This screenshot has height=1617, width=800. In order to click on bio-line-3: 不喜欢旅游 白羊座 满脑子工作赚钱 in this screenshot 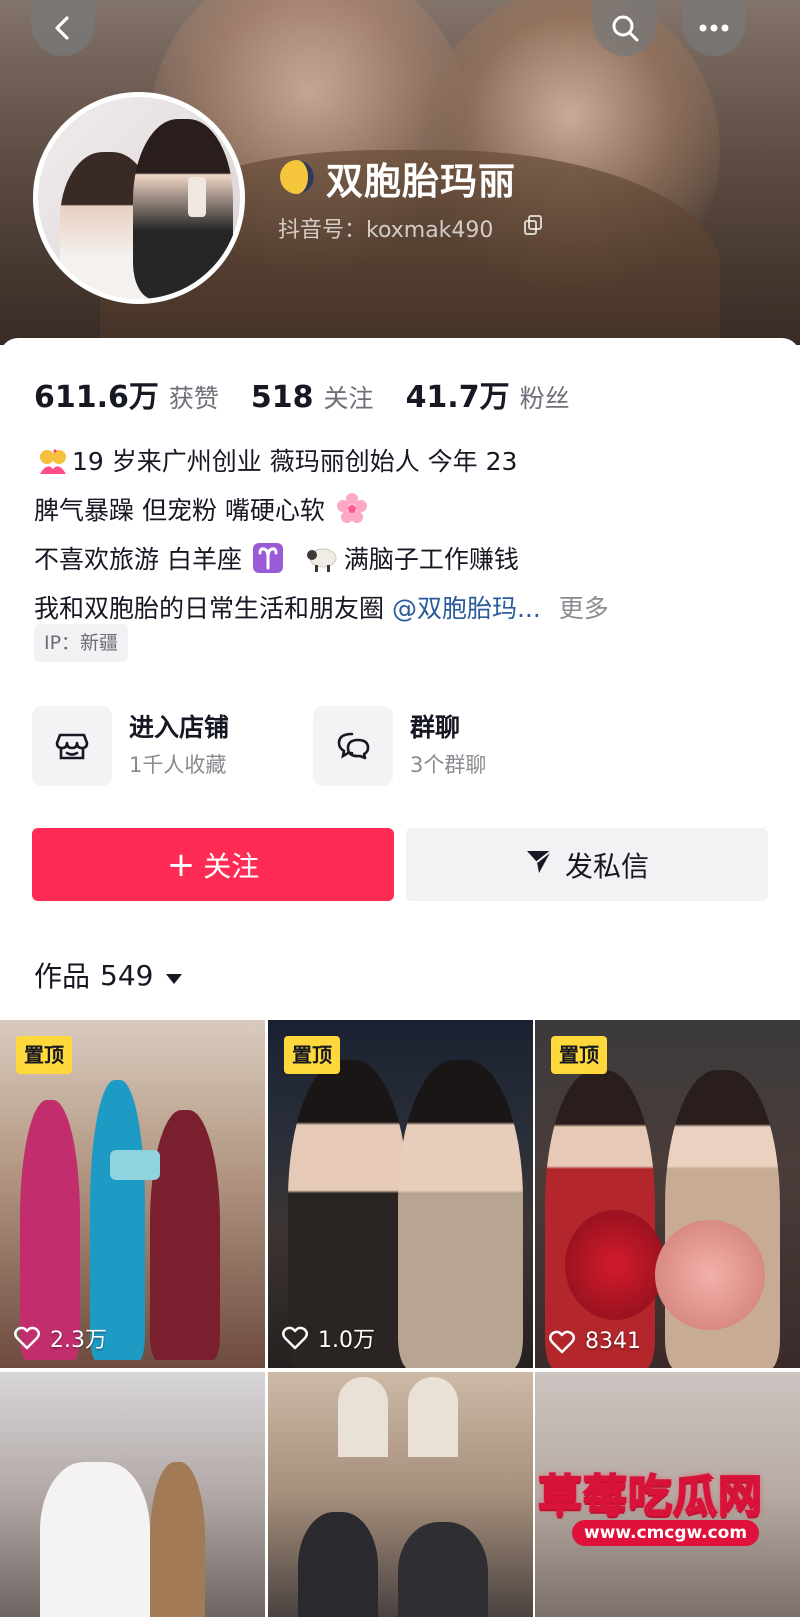, I will do `click(404, 562)`.